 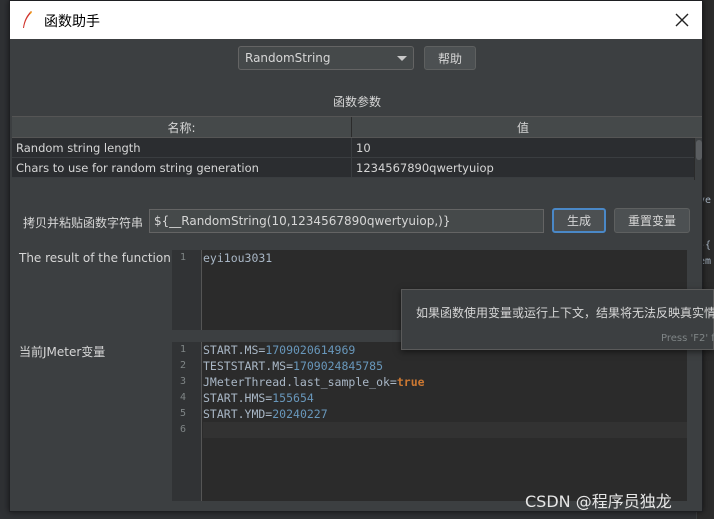 What do you see at coordinates (523, 147) in the screenshot?
I see `param-value-cell: 10` at bounding box center [523, 147].